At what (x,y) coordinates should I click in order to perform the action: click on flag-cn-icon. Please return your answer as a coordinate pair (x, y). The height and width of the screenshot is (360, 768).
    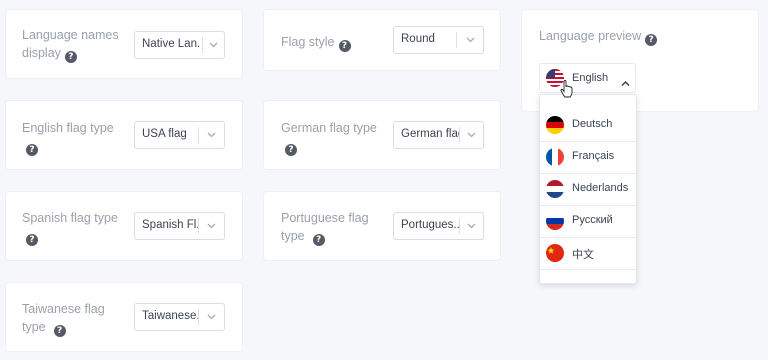
    Looking at the image, I should click on (555, 253).